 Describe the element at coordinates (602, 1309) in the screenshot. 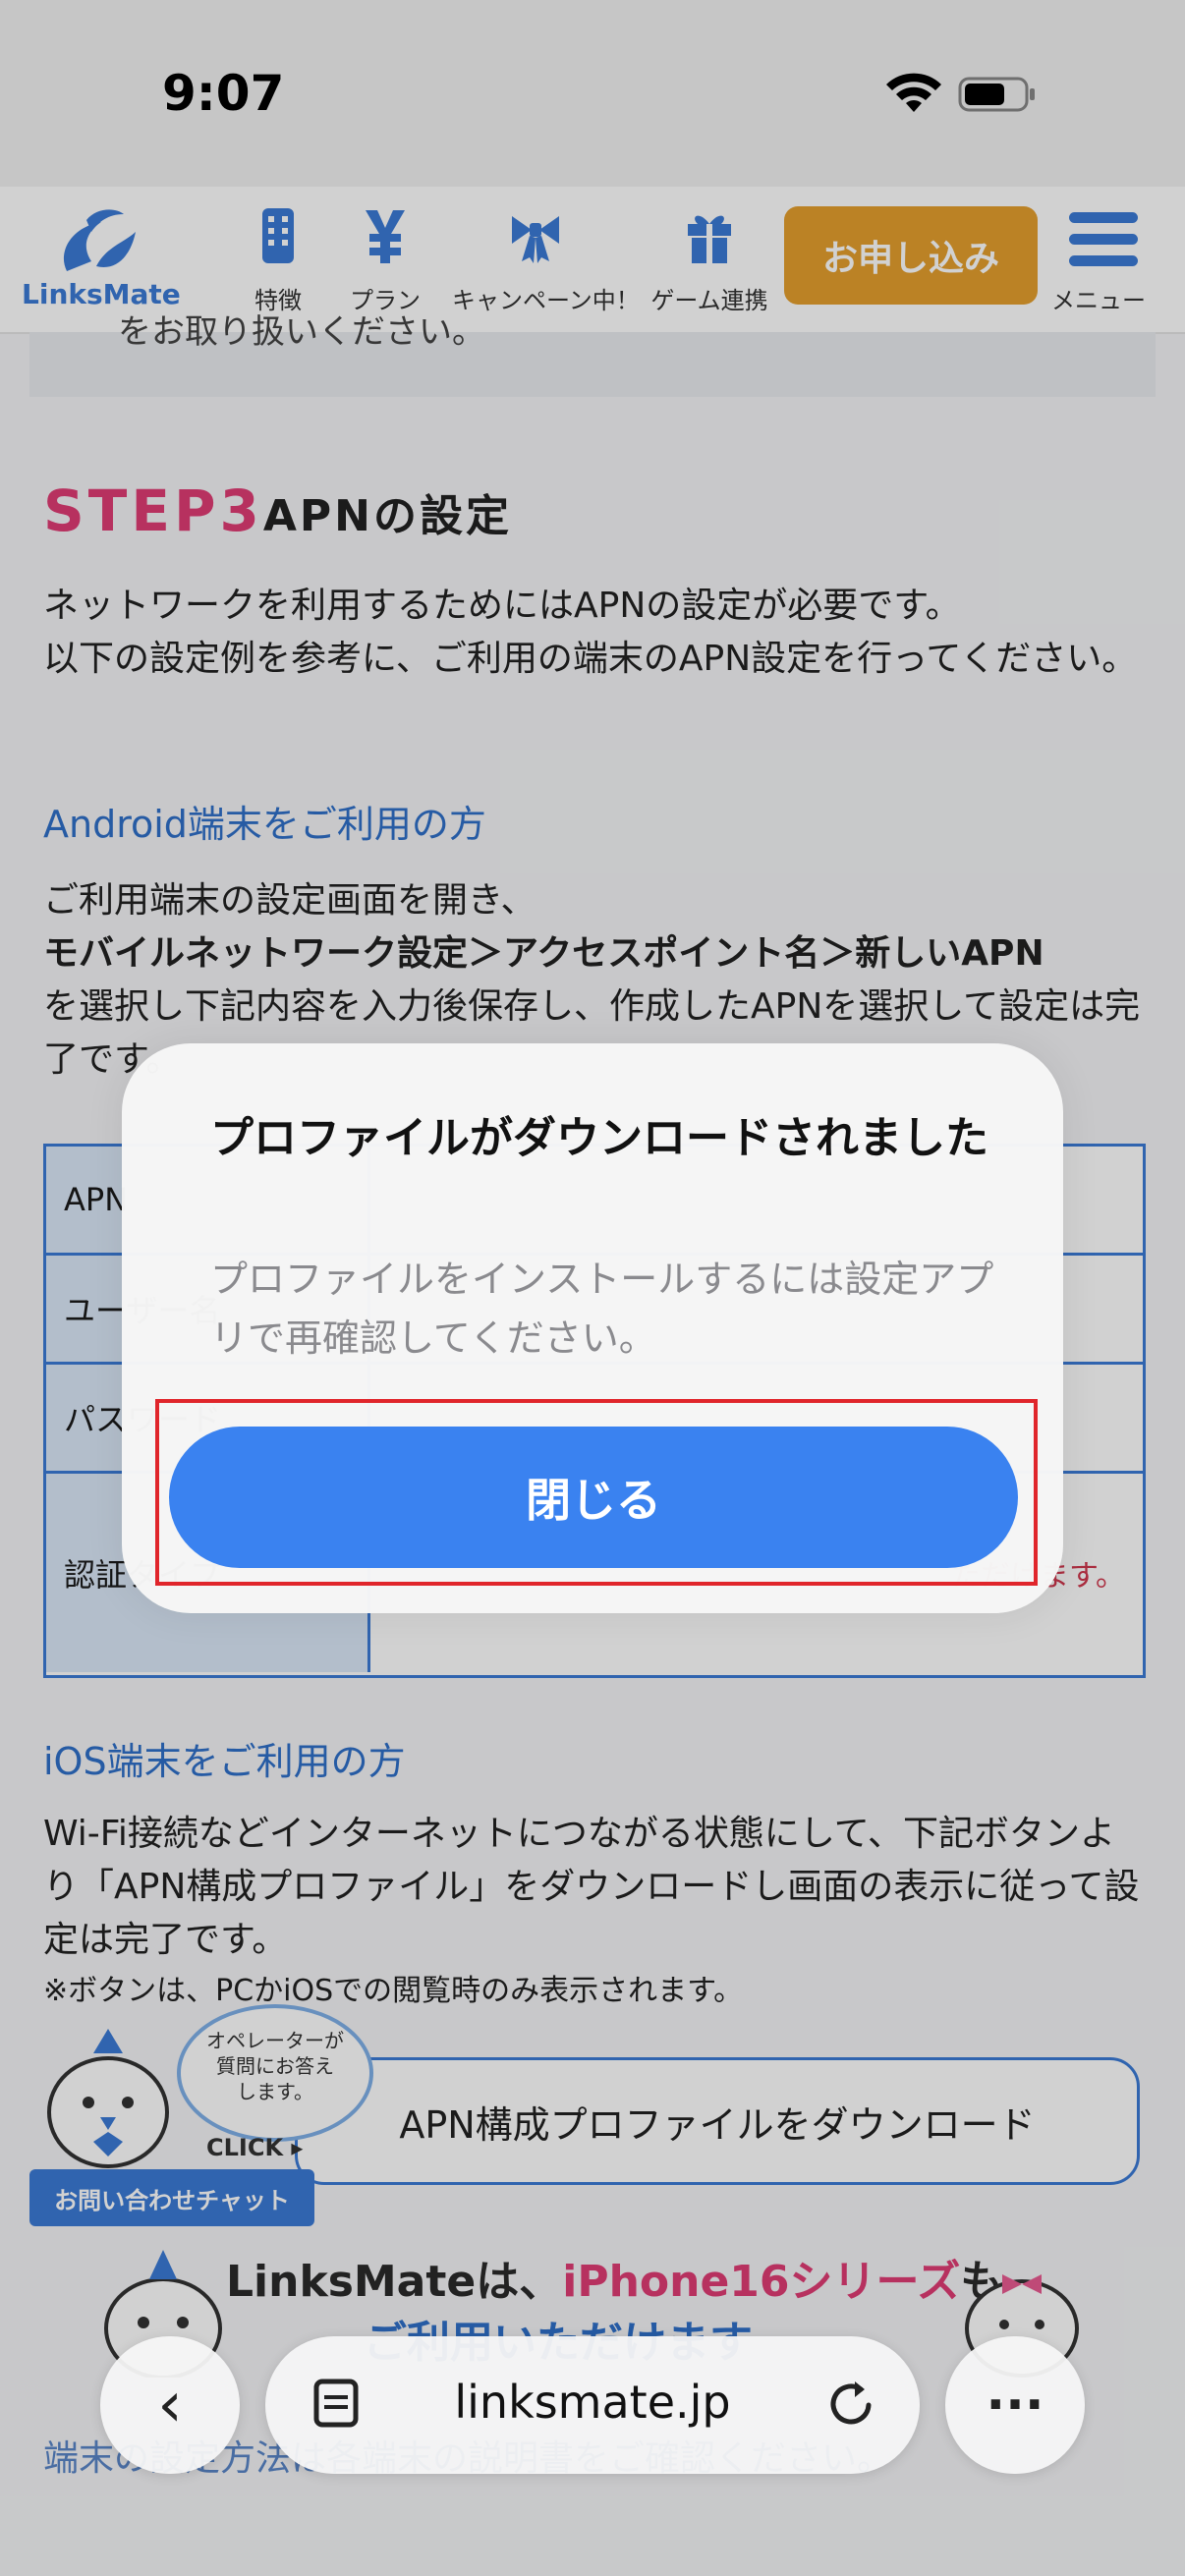

I see `alert-message: プロファイルをインストールするには設定アプリで再確認してください。` at that location.